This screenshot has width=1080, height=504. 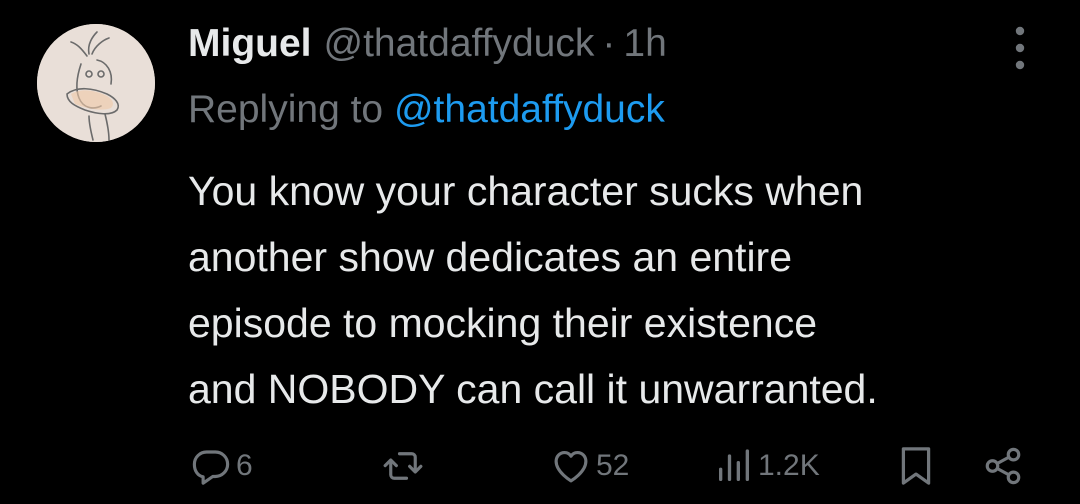 I want to click on views-button: 1.2K, so click(x=767, y=466).